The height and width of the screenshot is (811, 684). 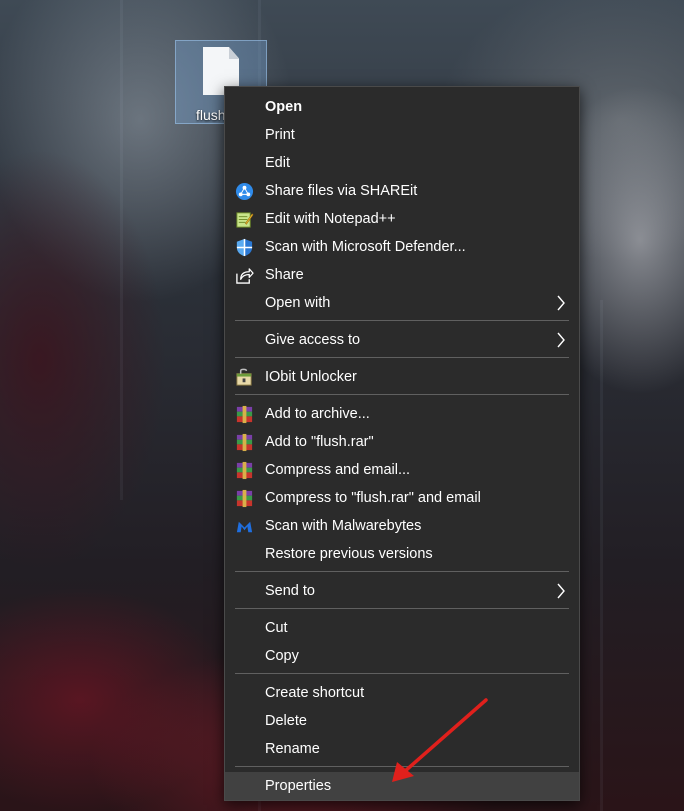 What do you see at coordinates (298, 303) in the screenshot?
I see `menu-item-label: Open with` at bounding box center [298, 303].